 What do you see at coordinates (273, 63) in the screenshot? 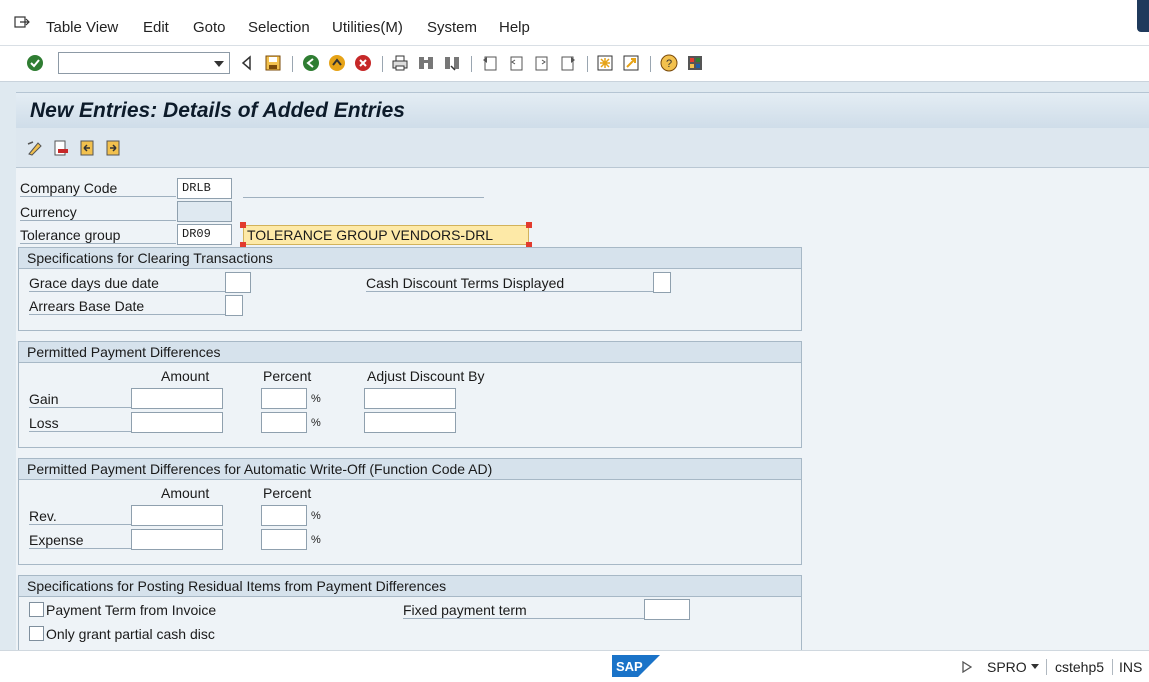
I see `save-icon` at bounding box center [273, 63].